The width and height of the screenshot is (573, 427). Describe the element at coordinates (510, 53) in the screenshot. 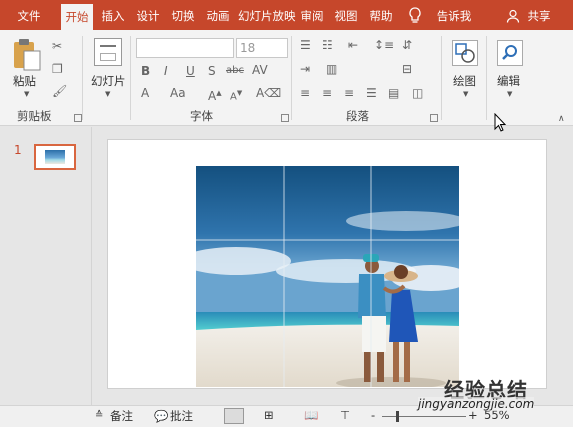

I see `search-icon` at that location.